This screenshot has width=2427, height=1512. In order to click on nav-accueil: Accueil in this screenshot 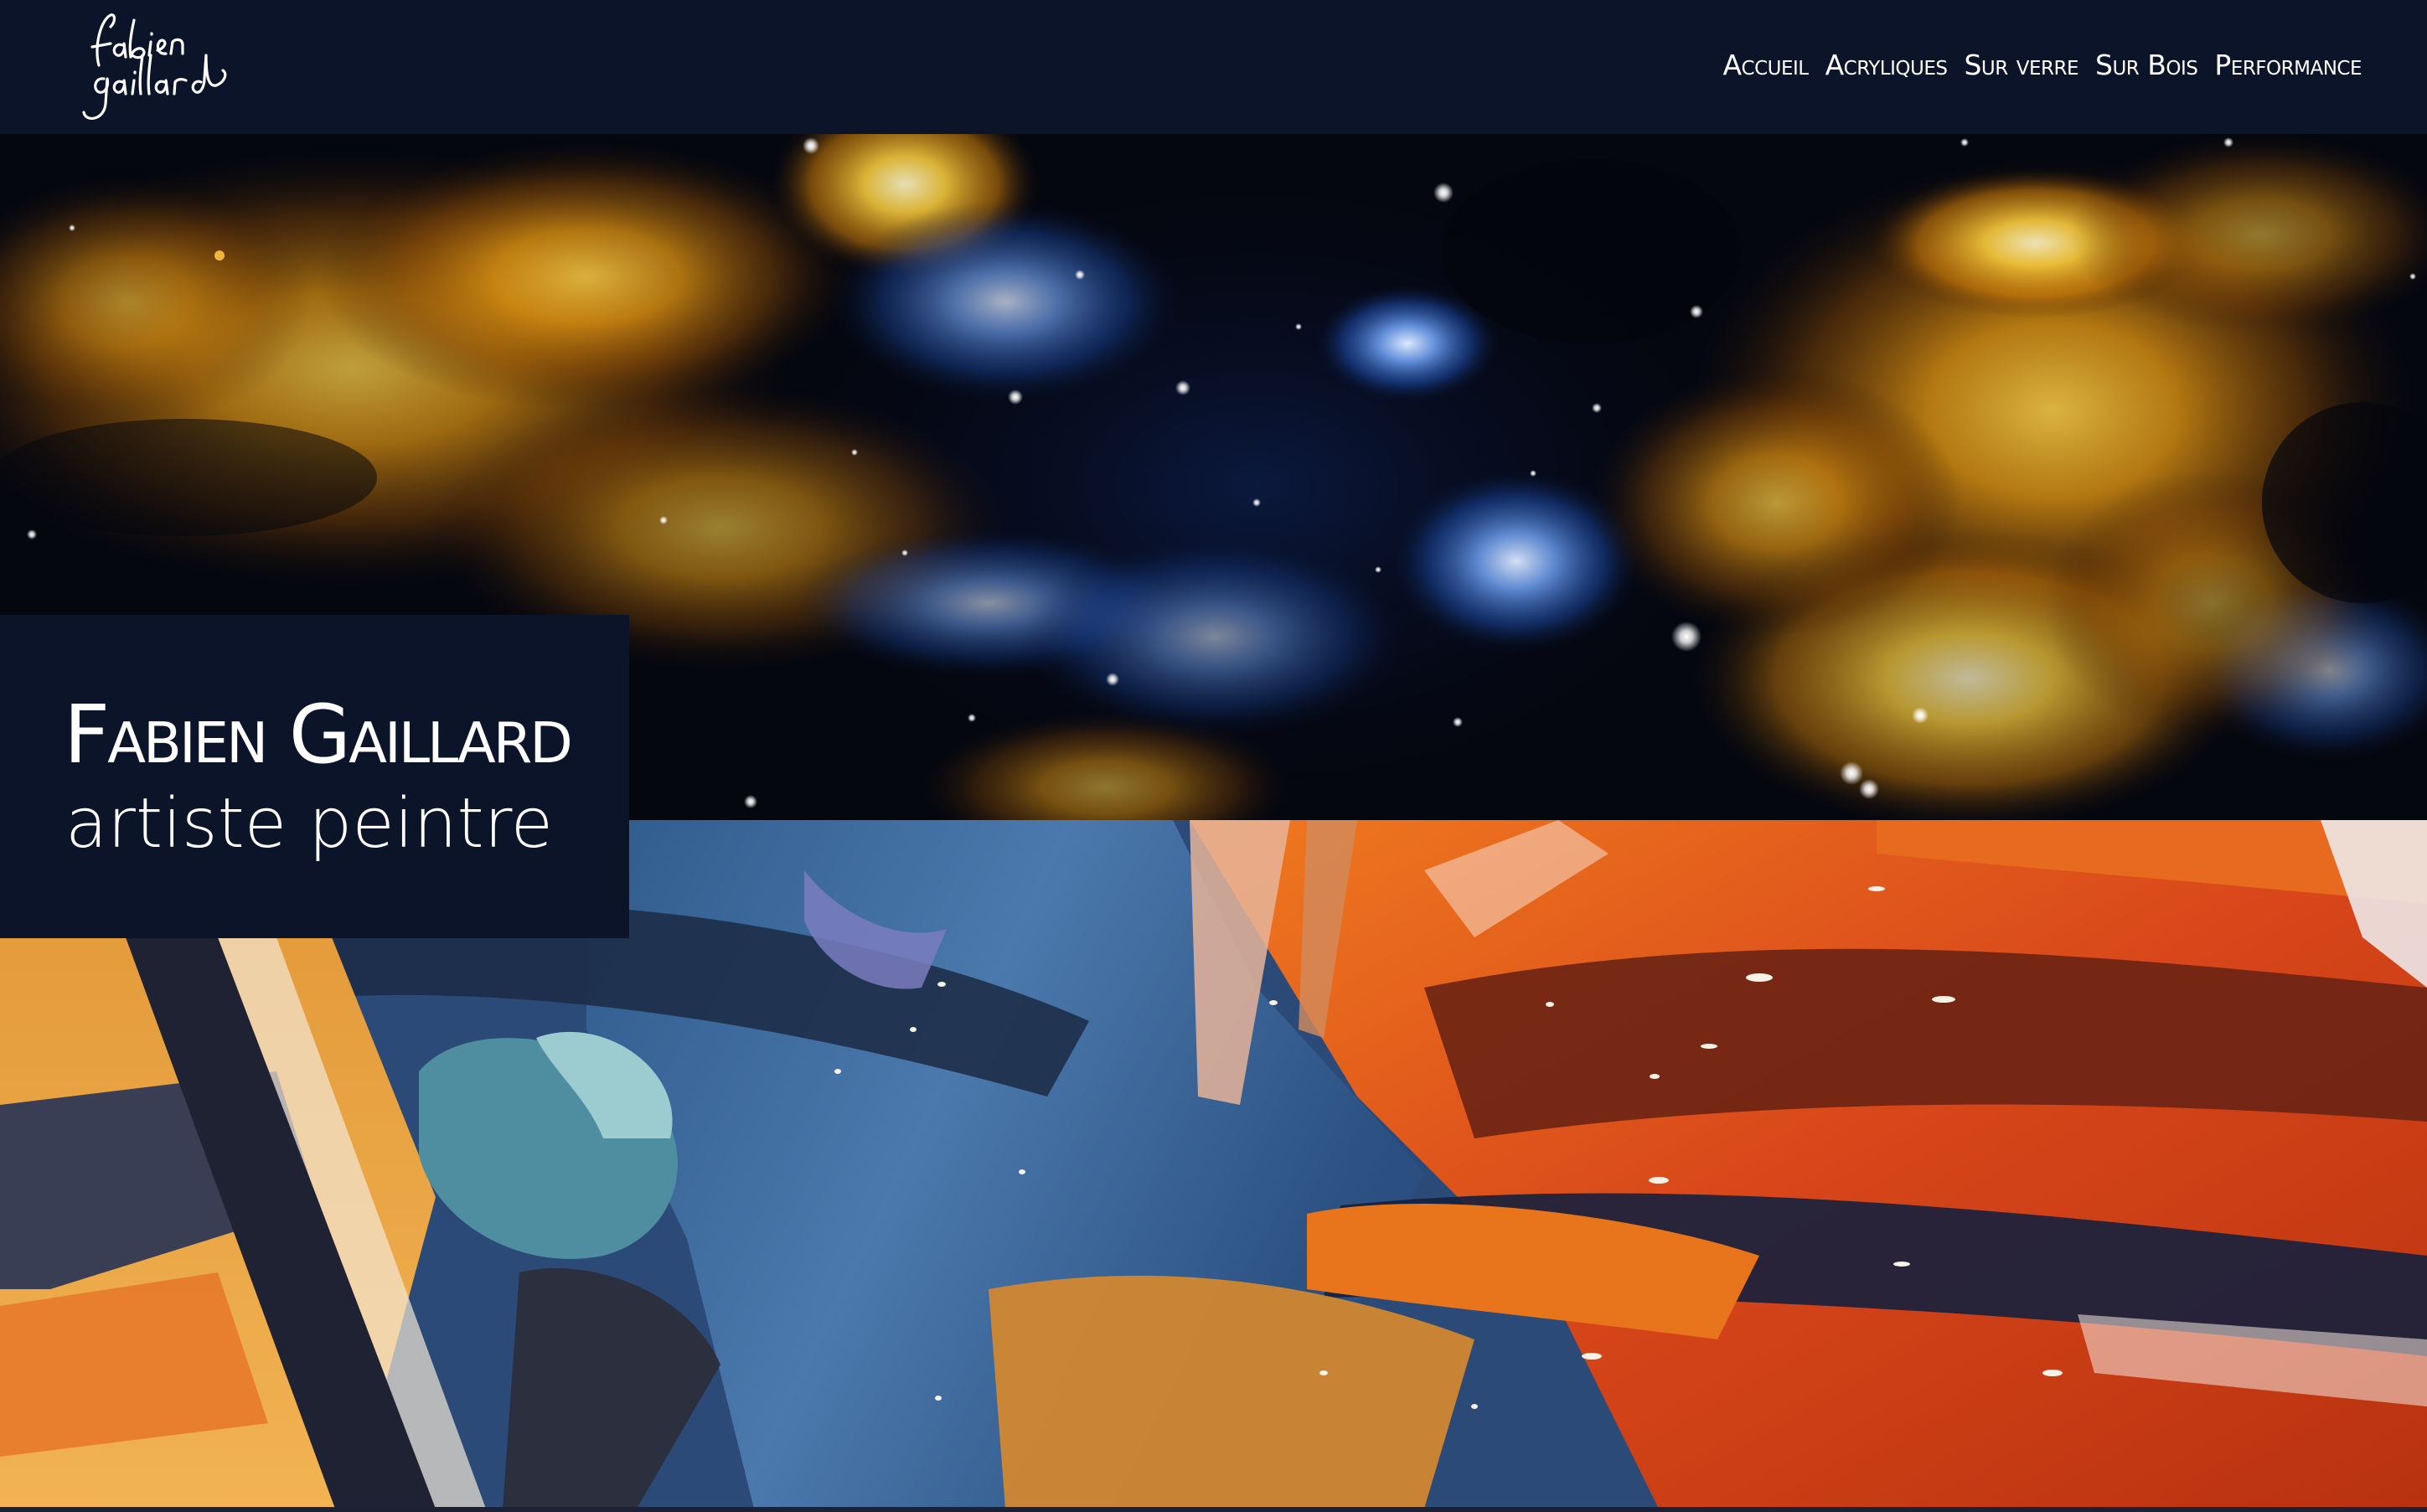, I will do `click(1765, 65)`.